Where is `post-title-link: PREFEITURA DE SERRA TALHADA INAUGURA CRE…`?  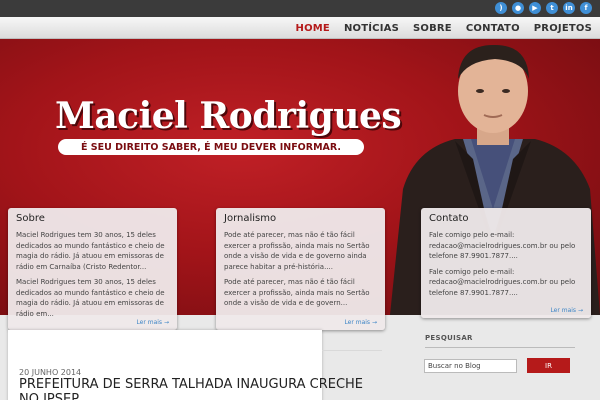 post-title-link: PREFEITURA DE SERRA TALHADA INAUGURA CRE… is located at coordinates (199, 388).